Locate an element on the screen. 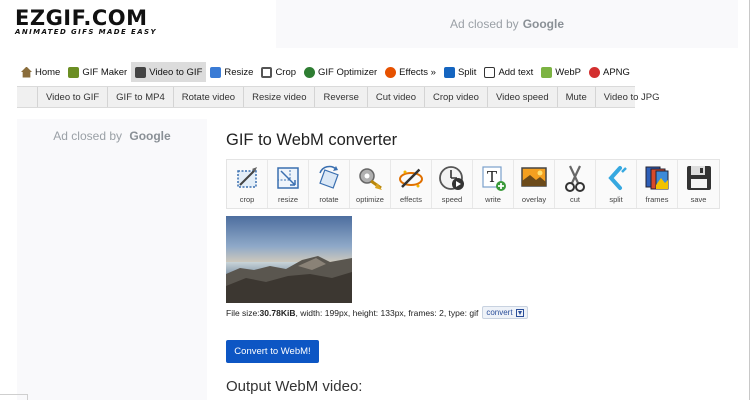  subnav-video-to-jpg: Video to JPG is located at coordinates (631, 97).